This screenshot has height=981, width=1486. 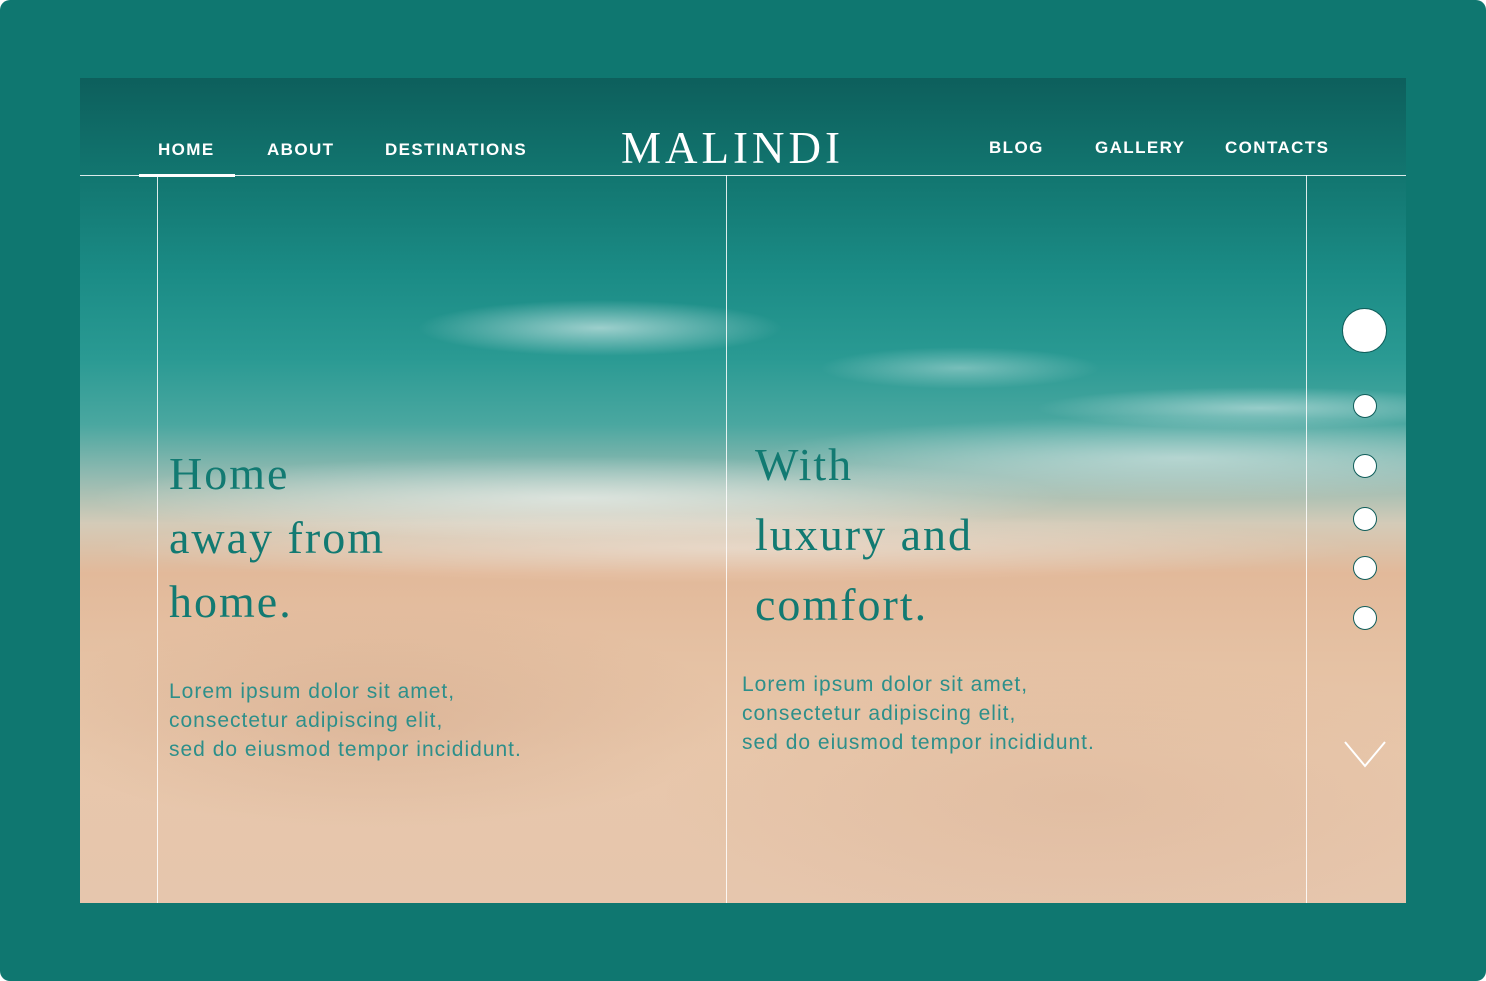 I want to click on nav-gallery: GALLERY, so click(x=1140, y=148).